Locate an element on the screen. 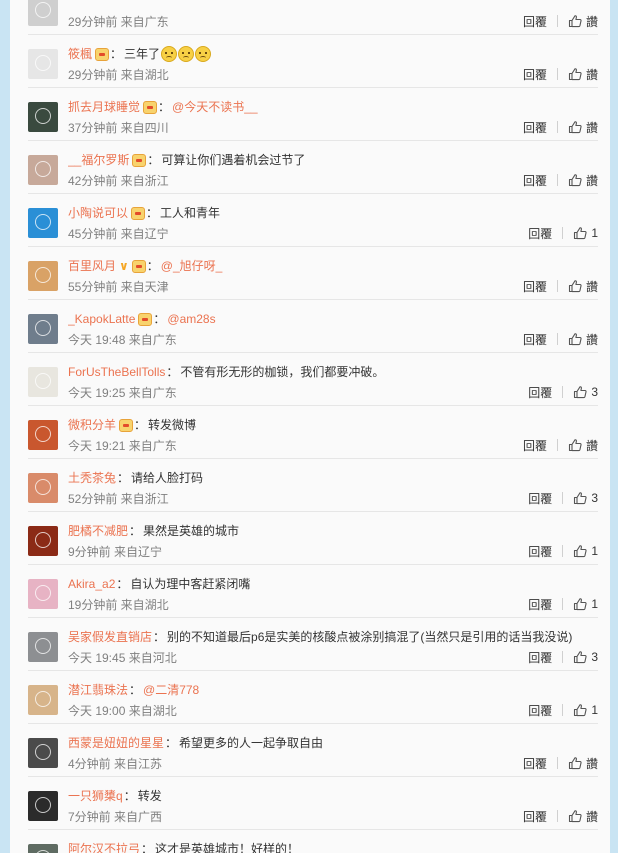 The width and height of the screenshot is (618, 853). mention-link: @am28s is located at coordinates (191, 319).